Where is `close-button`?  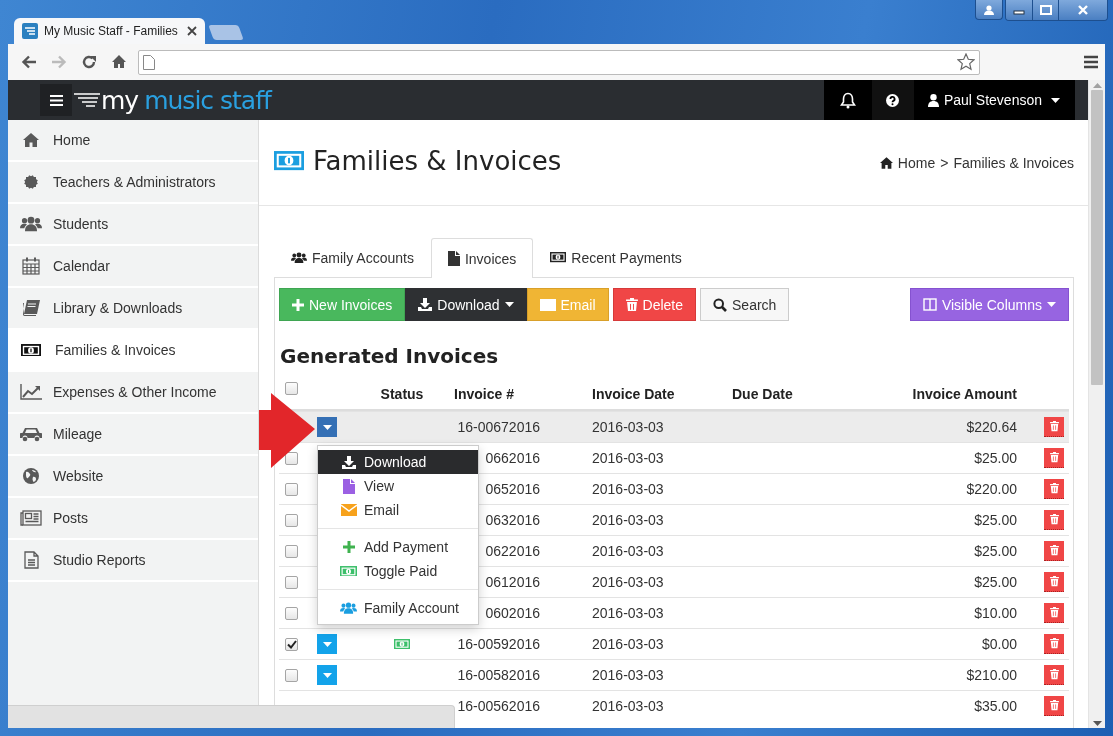
close-button is located at coordinates (1083, 10).